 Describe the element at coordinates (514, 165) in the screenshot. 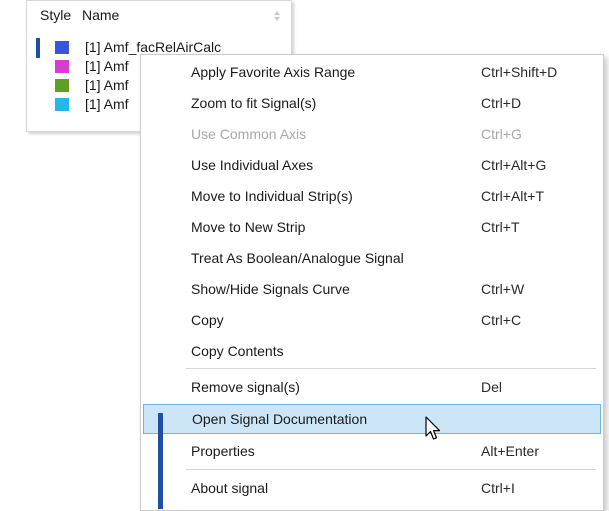

I see `menu-item-shortcut: Ctrl+Alt+G` at that location.